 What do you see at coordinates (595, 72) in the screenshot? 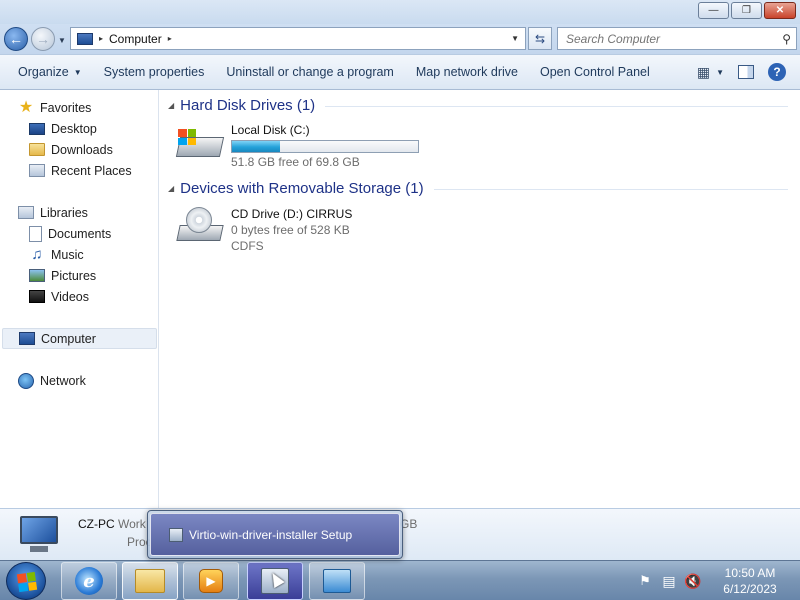
I see `open-control-panel-button: Open Control Panel` at bounding box center [595, 72].